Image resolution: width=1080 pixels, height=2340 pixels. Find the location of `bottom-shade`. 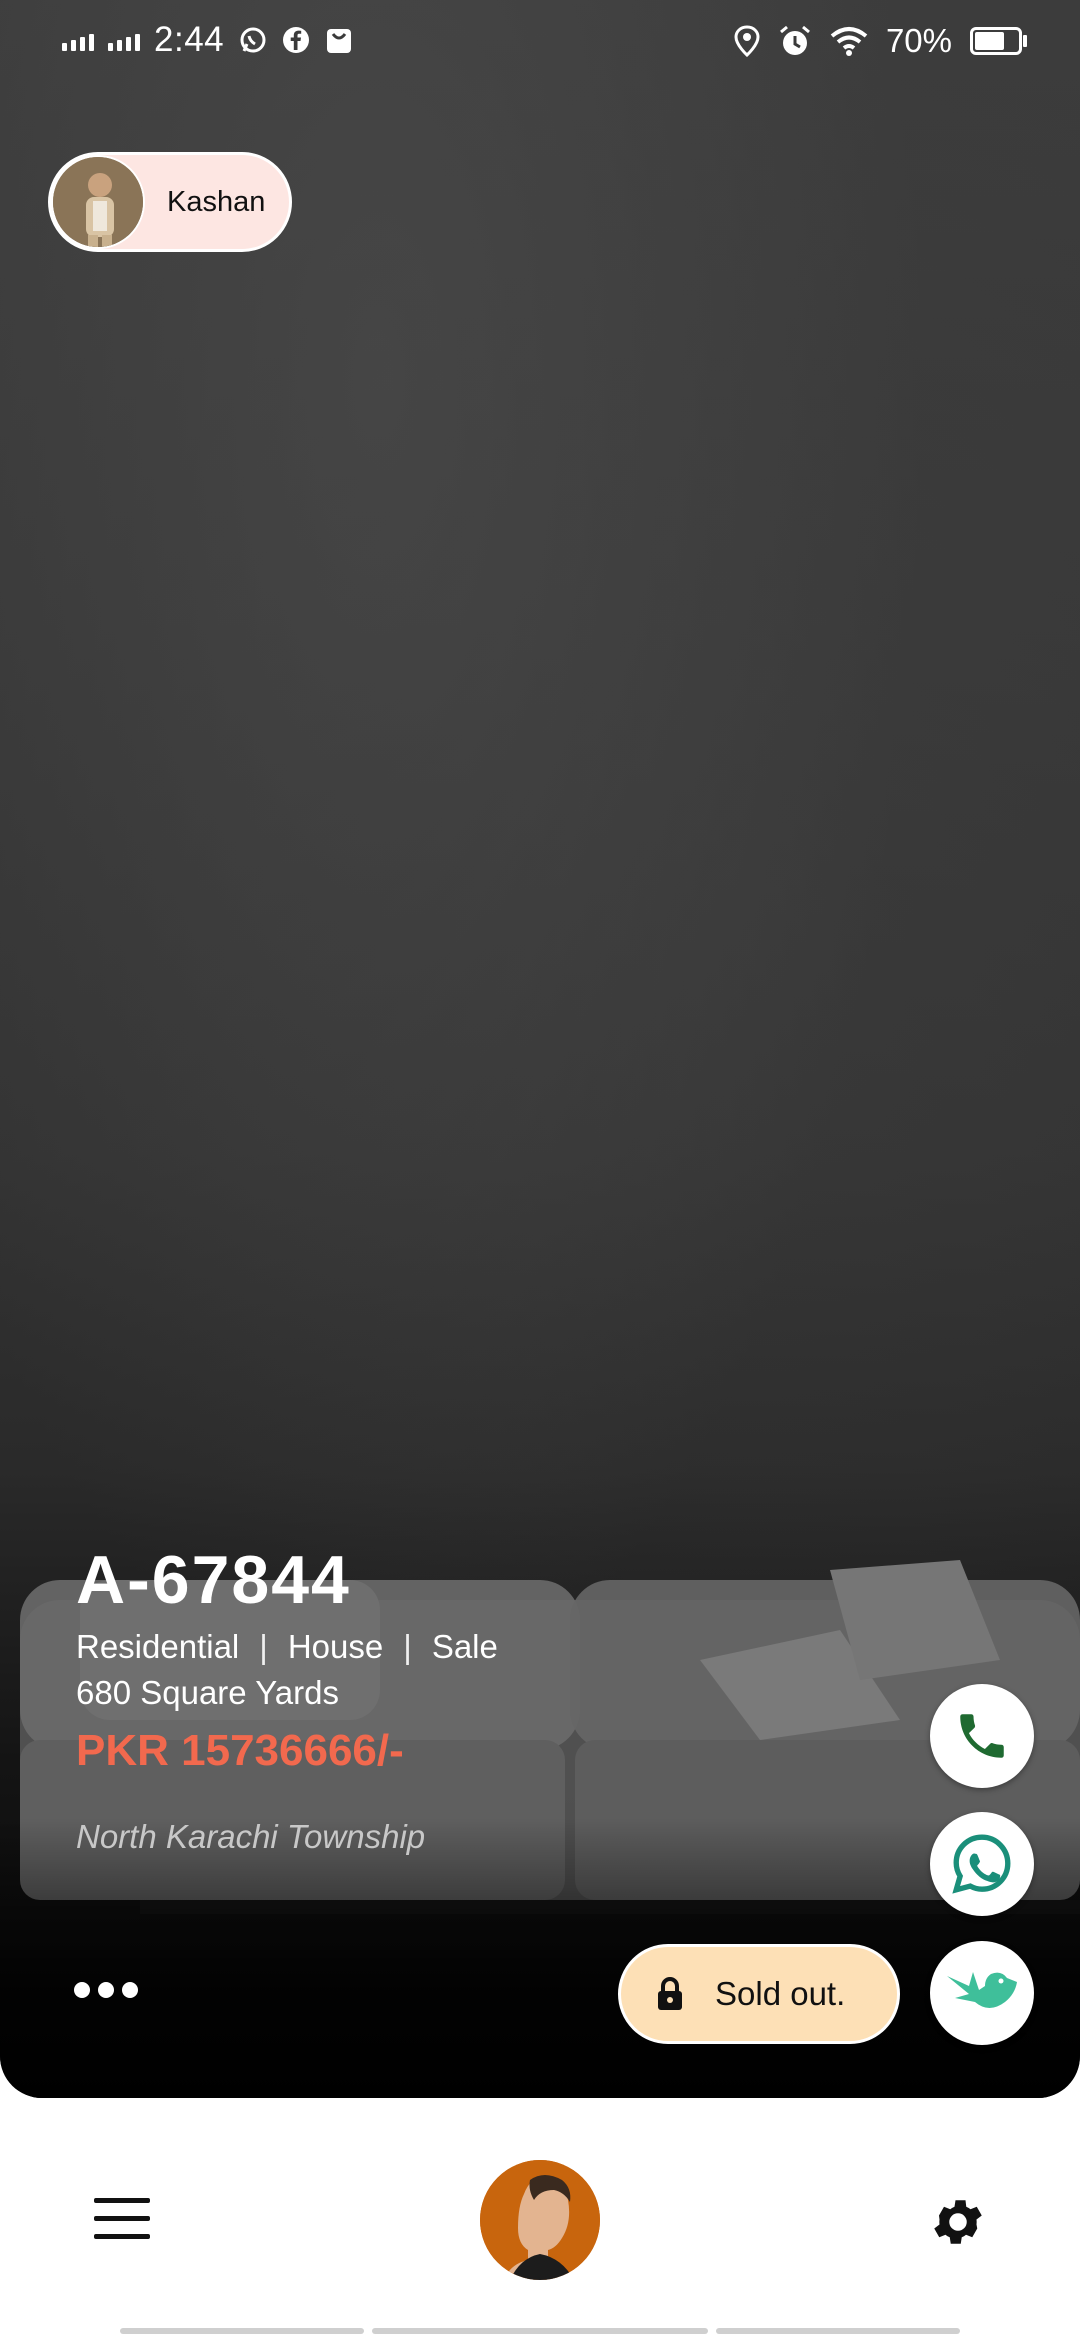

bottom-shade is located at coordinates (540, 1958).